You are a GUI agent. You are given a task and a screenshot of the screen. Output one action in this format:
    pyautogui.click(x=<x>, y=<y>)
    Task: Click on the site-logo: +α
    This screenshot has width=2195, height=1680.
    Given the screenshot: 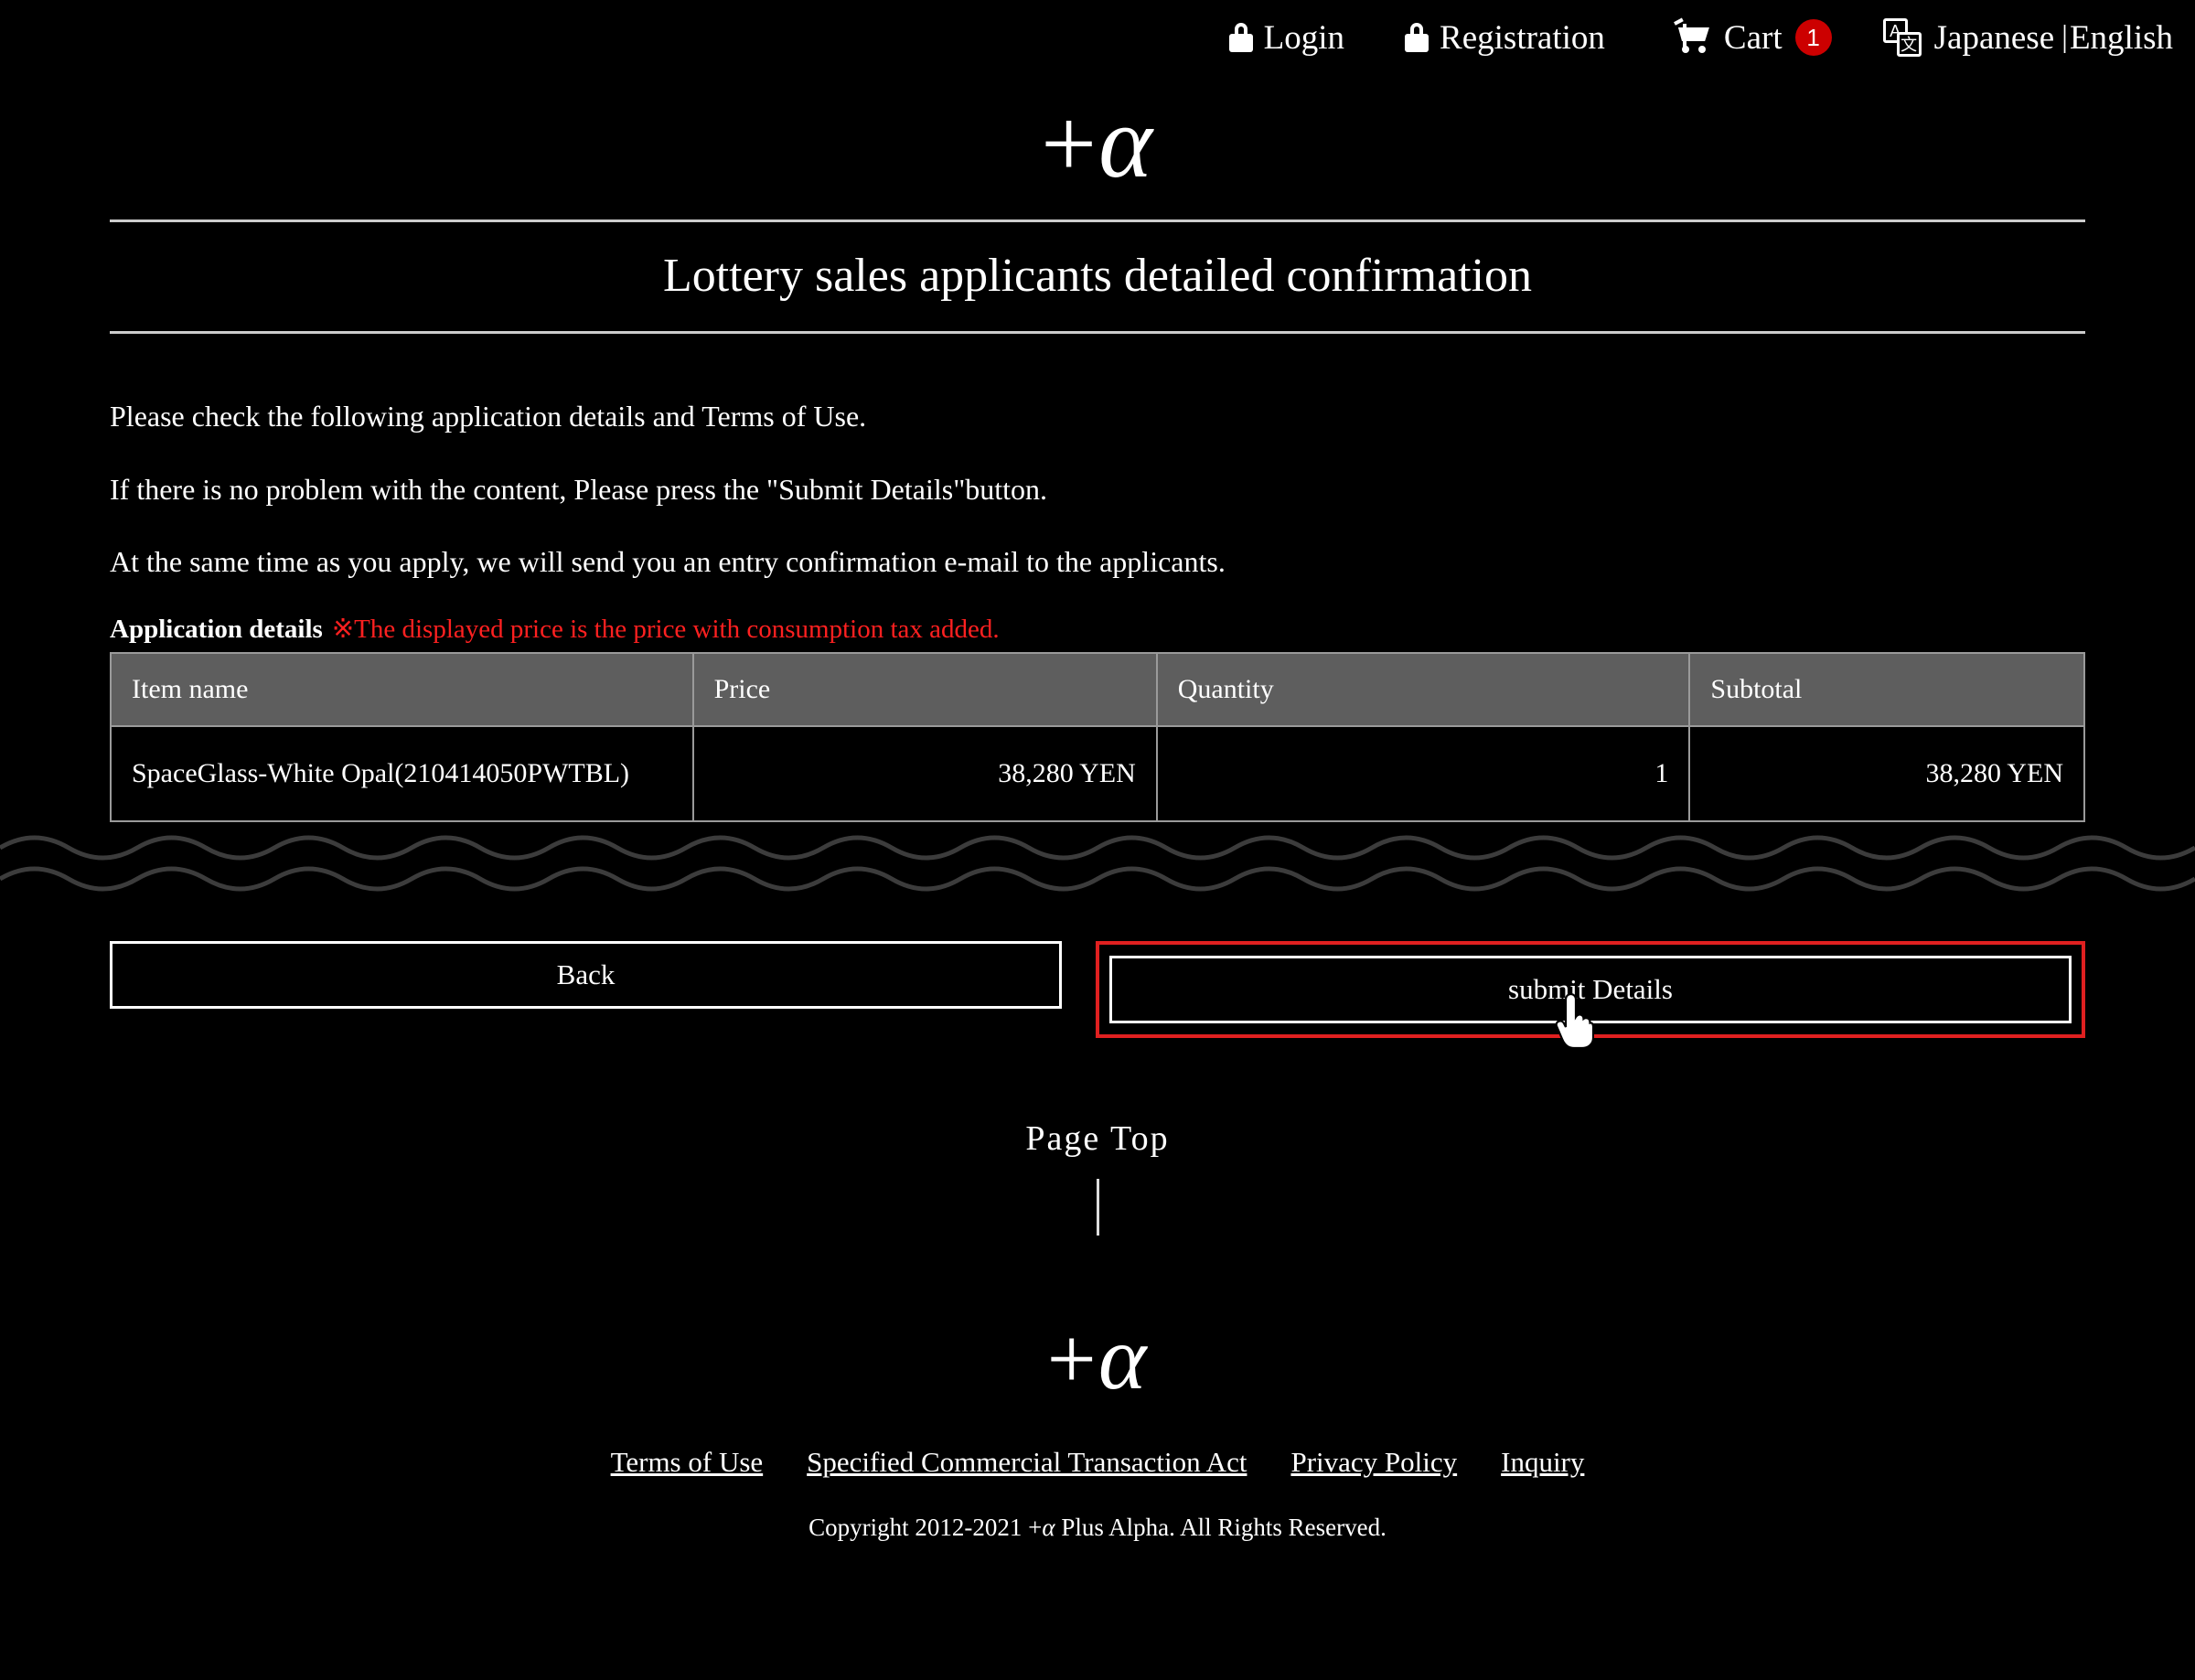 What is the action you would take?
    pyautogui.click(x=1097, y=142)
    